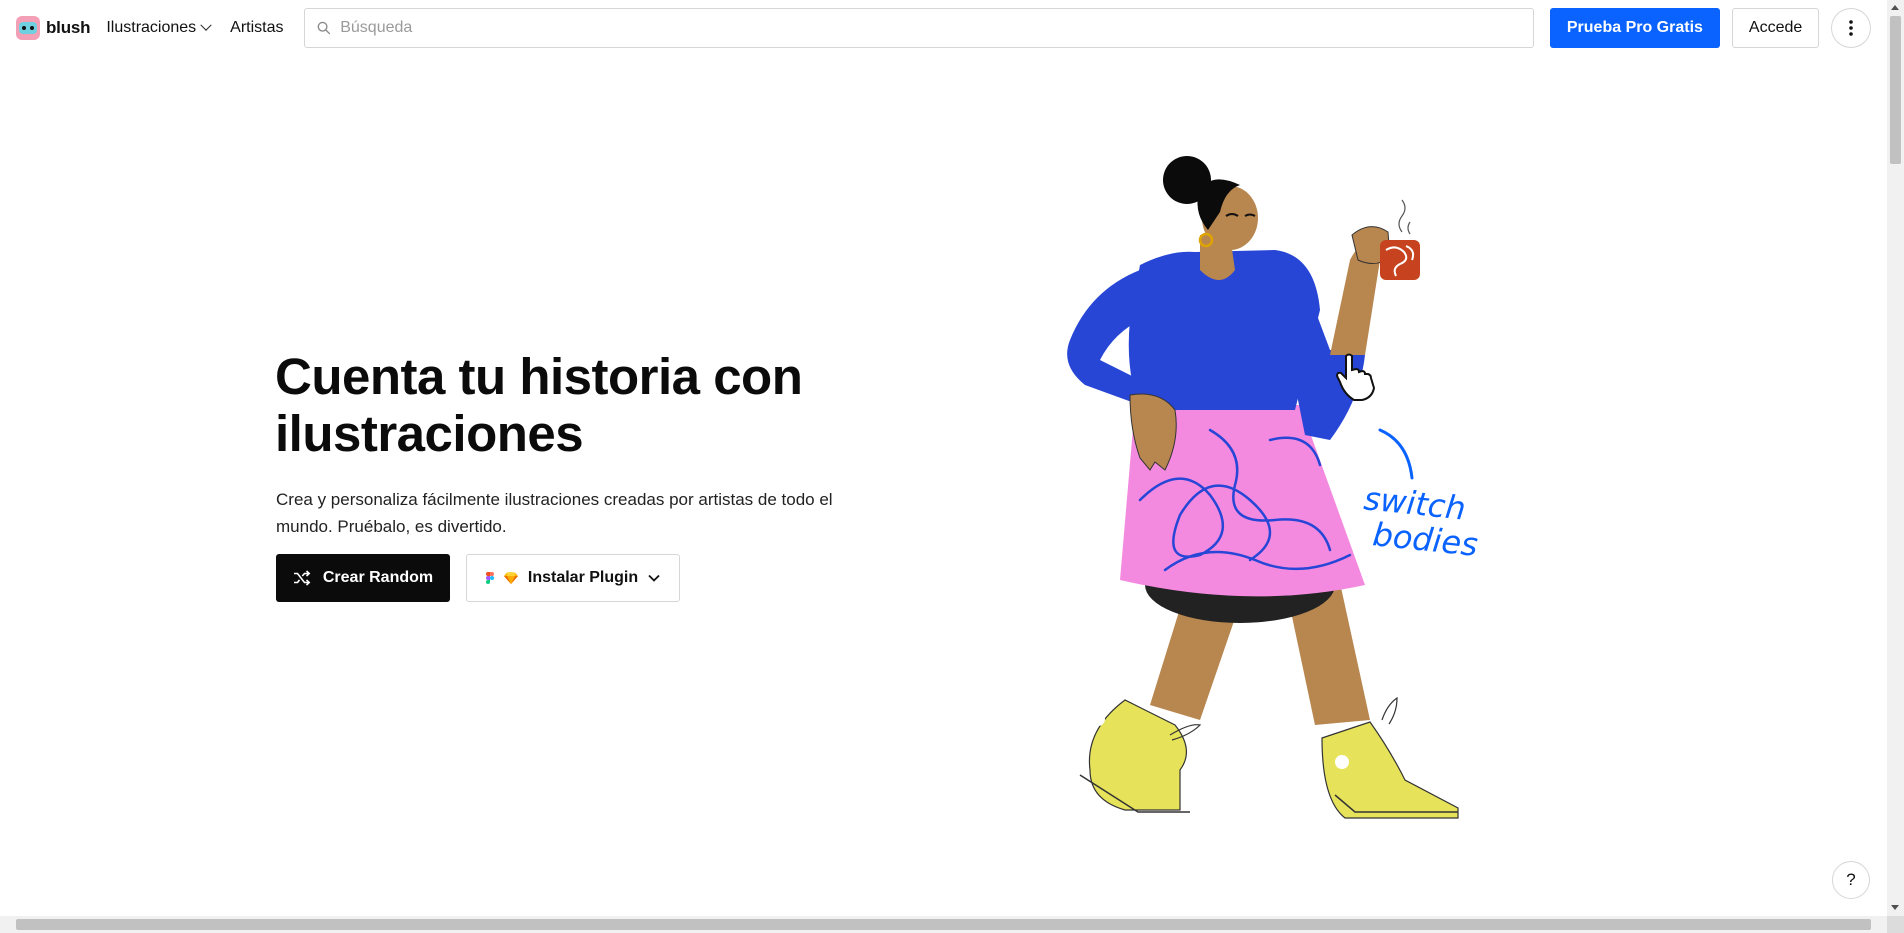  I want to click on shuffle-icon, so click(302, 578).